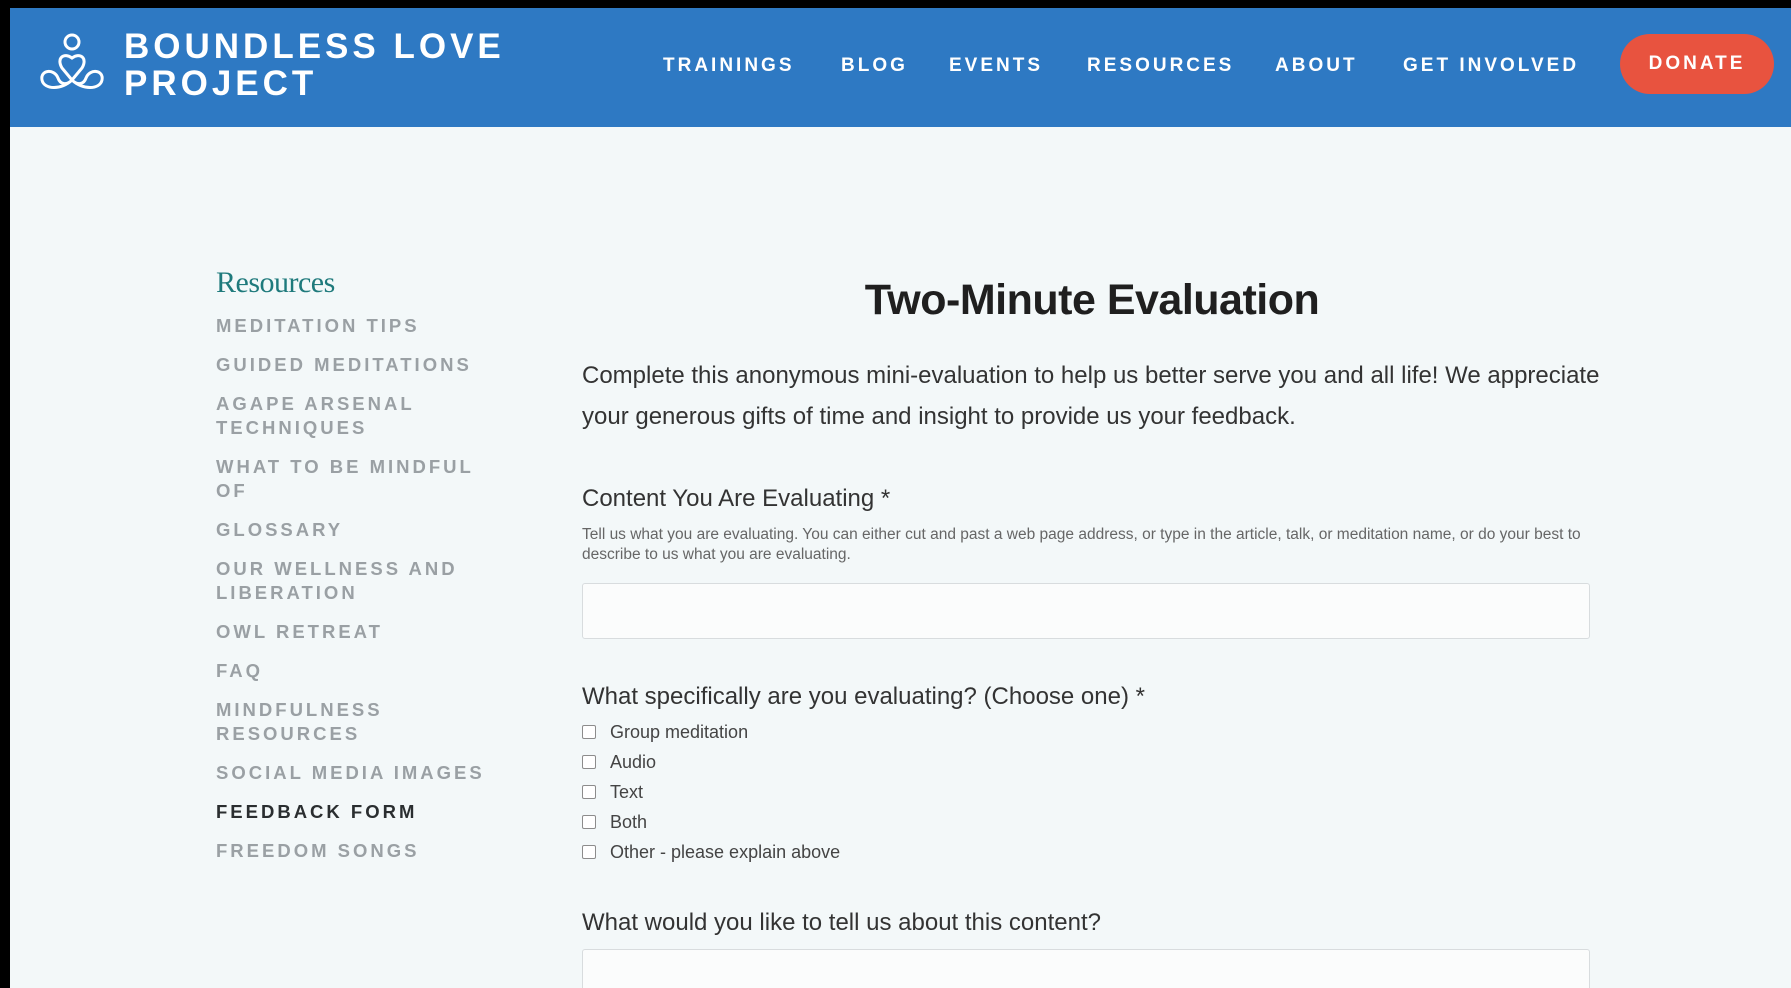  What do you see at coordinates (331, 416) in the screenshot?
I see `sidebar-link-agape-arsenal-techniques: AGAPE ARSENAL TECHNIQUES` at bounding box center [331, 416].